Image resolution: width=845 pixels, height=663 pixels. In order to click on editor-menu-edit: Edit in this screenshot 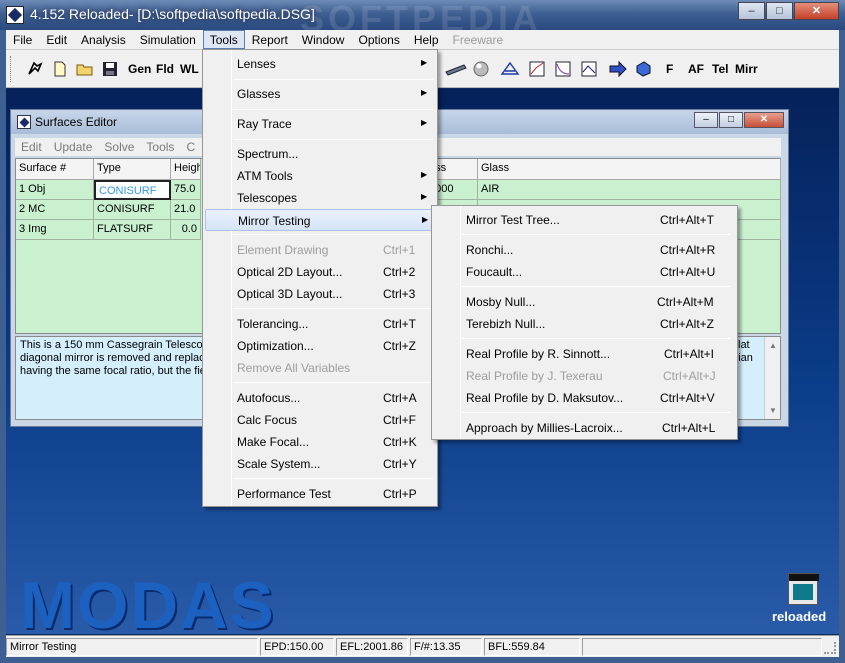, I will do `click(31, 147)`.